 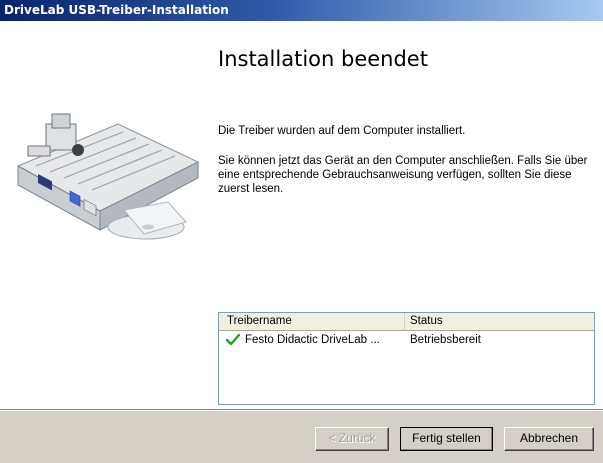 What do you see at coordinates (116, 10) in the screenshot?
I see `window-title: DriveLab USB-Treiber-Installation` at bounding box center [116, 10].